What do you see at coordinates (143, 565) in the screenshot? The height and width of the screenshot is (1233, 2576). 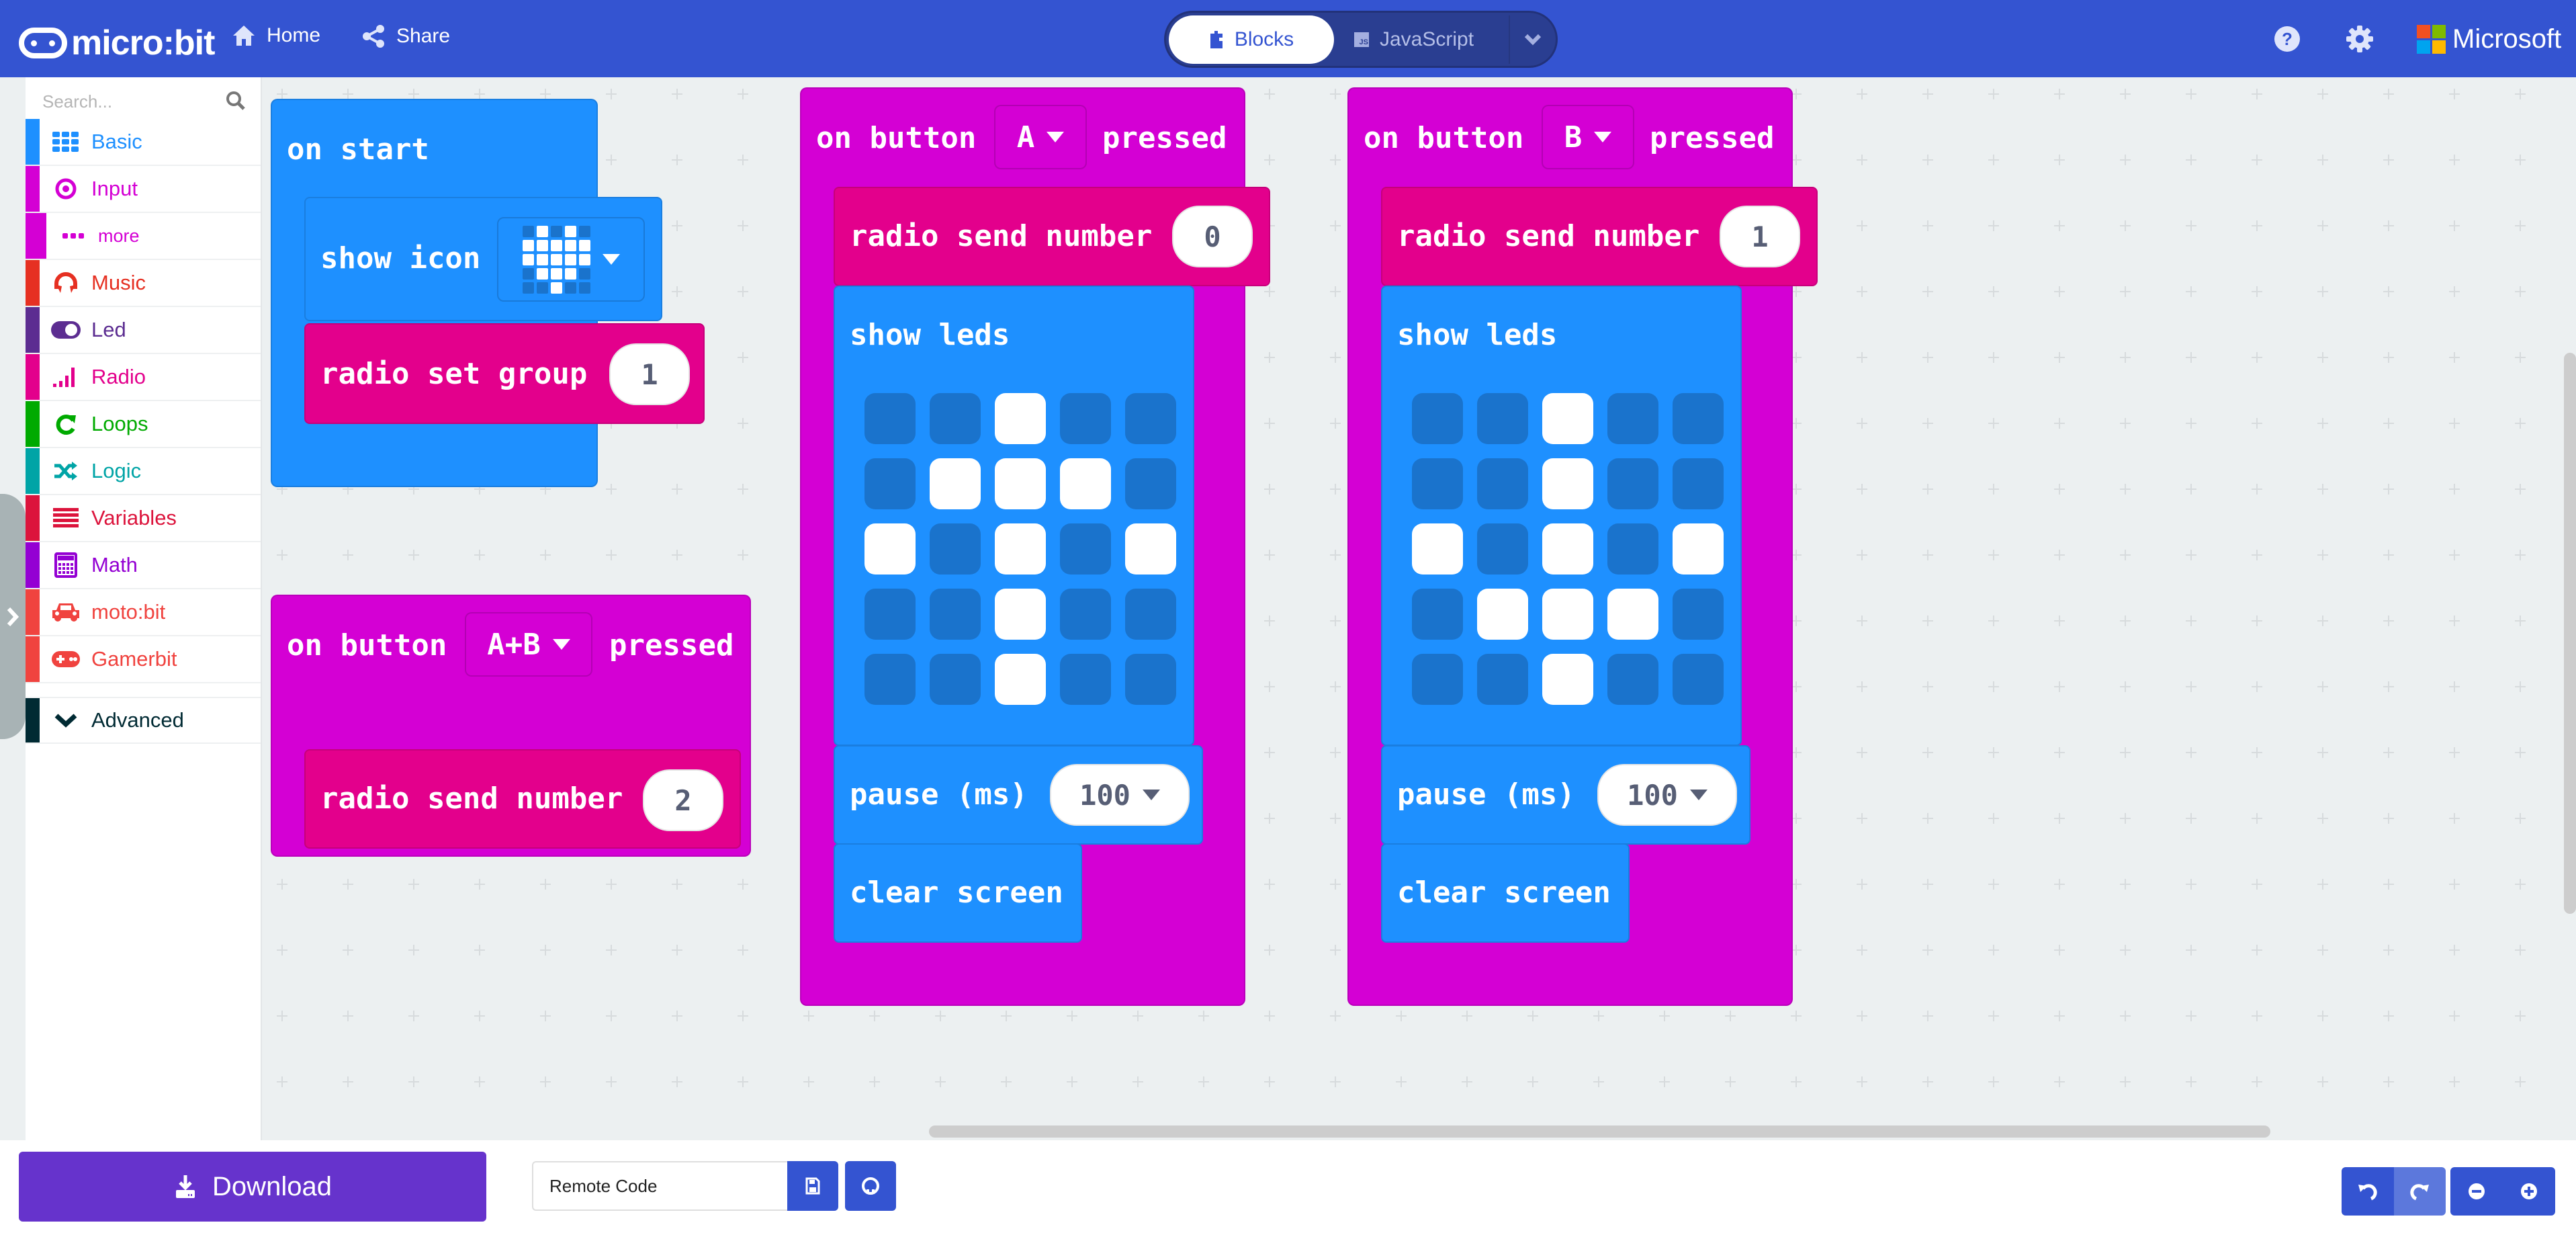 I see `toolbox-category-math: Math` at bounding box center [143, 565].